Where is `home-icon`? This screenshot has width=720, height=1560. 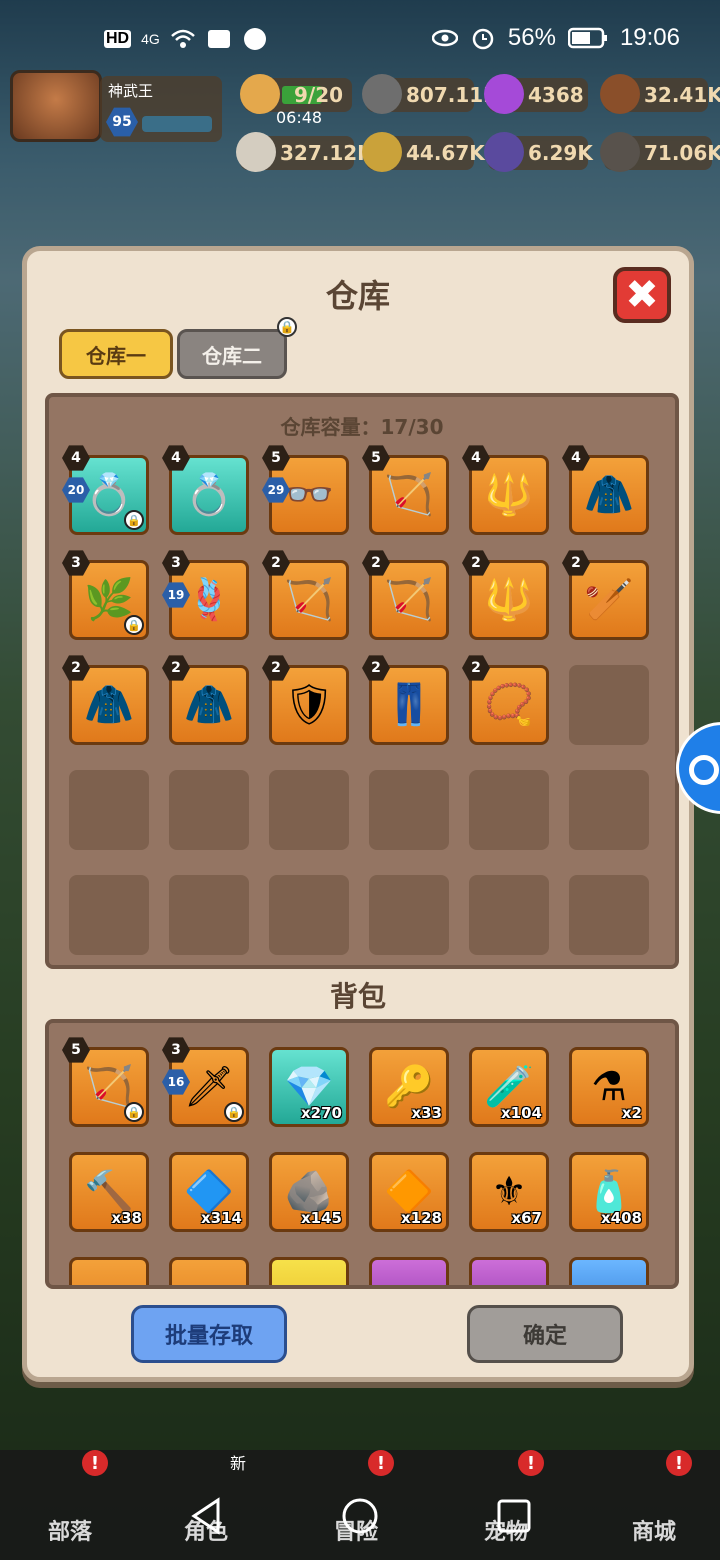 home-icon is located at coordinates (360, 1516).